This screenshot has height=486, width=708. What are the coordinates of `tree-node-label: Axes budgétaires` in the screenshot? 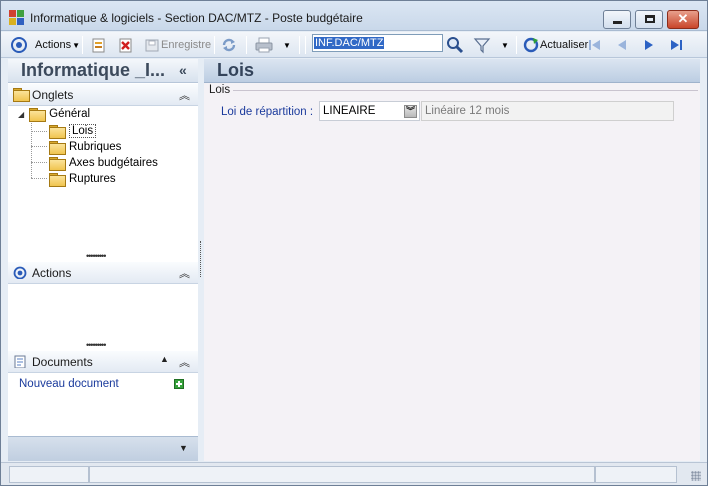 It's located at (113, 163).